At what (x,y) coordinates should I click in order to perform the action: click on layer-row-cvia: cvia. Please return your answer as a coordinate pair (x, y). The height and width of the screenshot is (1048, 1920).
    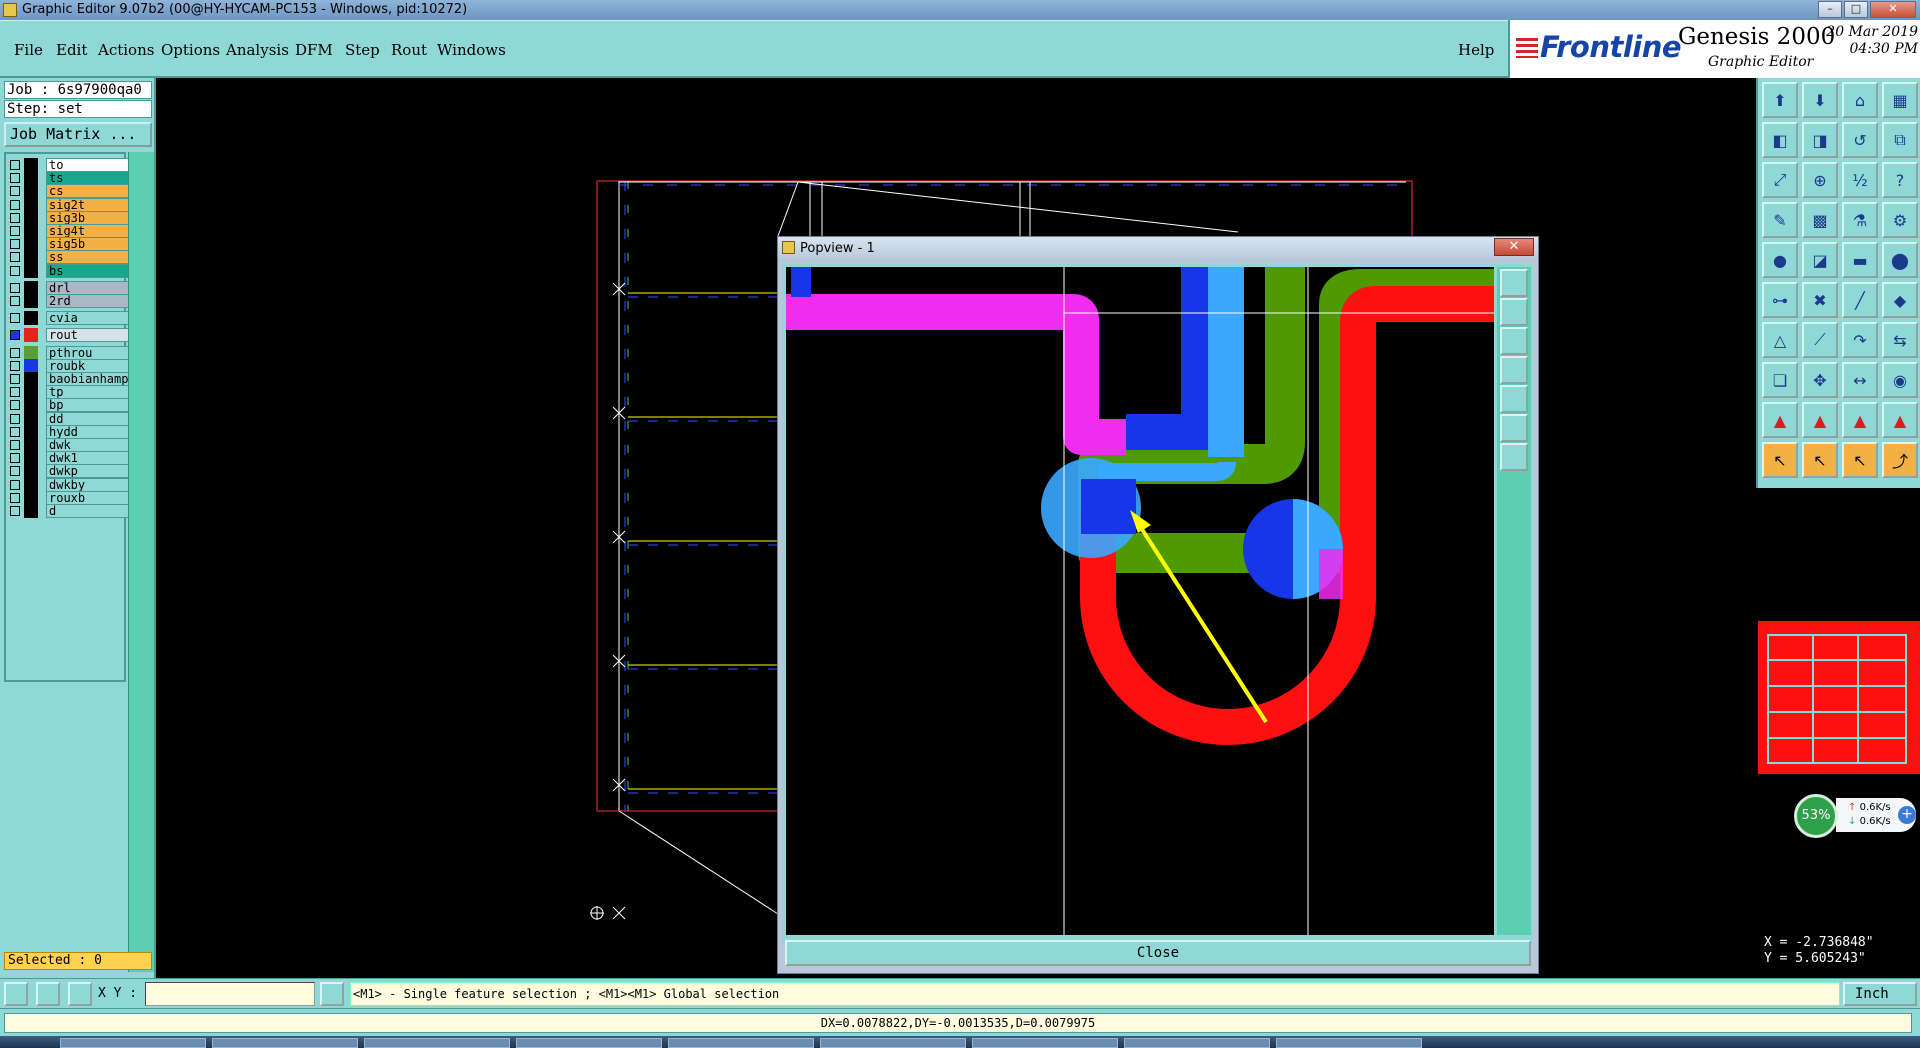
    Looking at the image, I should click on (70, 318).